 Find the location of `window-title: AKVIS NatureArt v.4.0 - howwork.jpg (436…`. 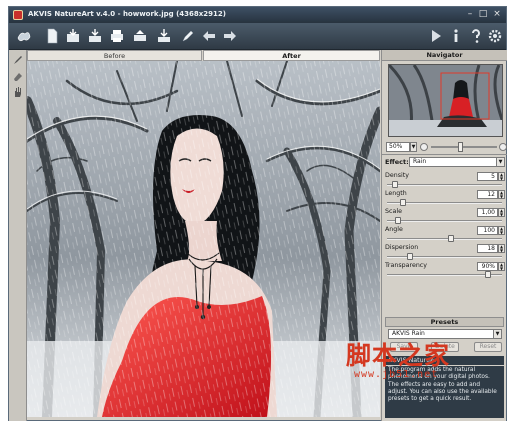

window-title: AKVIS NatureArt v.4.0 - howwork.jpg (436… is located at coordinates (127, 14).